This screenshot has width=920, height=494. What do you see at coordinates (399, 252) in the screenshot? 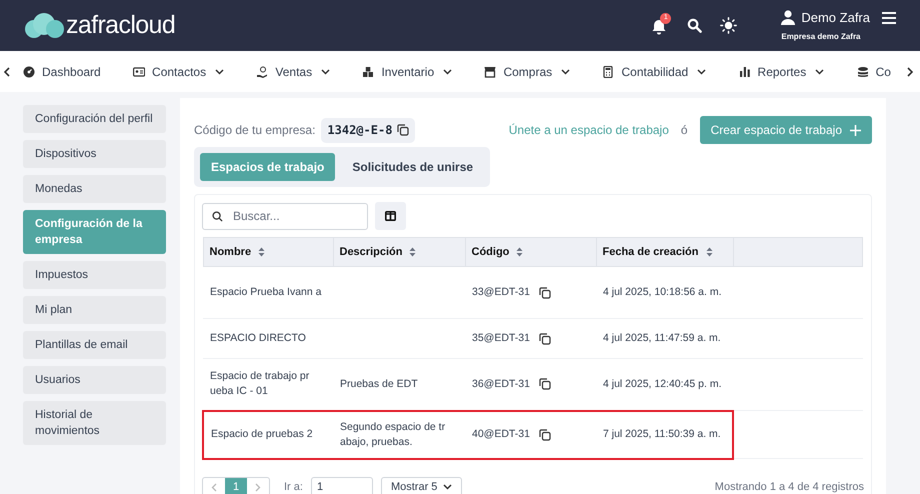
I see `column-header: Descripción` at bounding box center [399, 252].